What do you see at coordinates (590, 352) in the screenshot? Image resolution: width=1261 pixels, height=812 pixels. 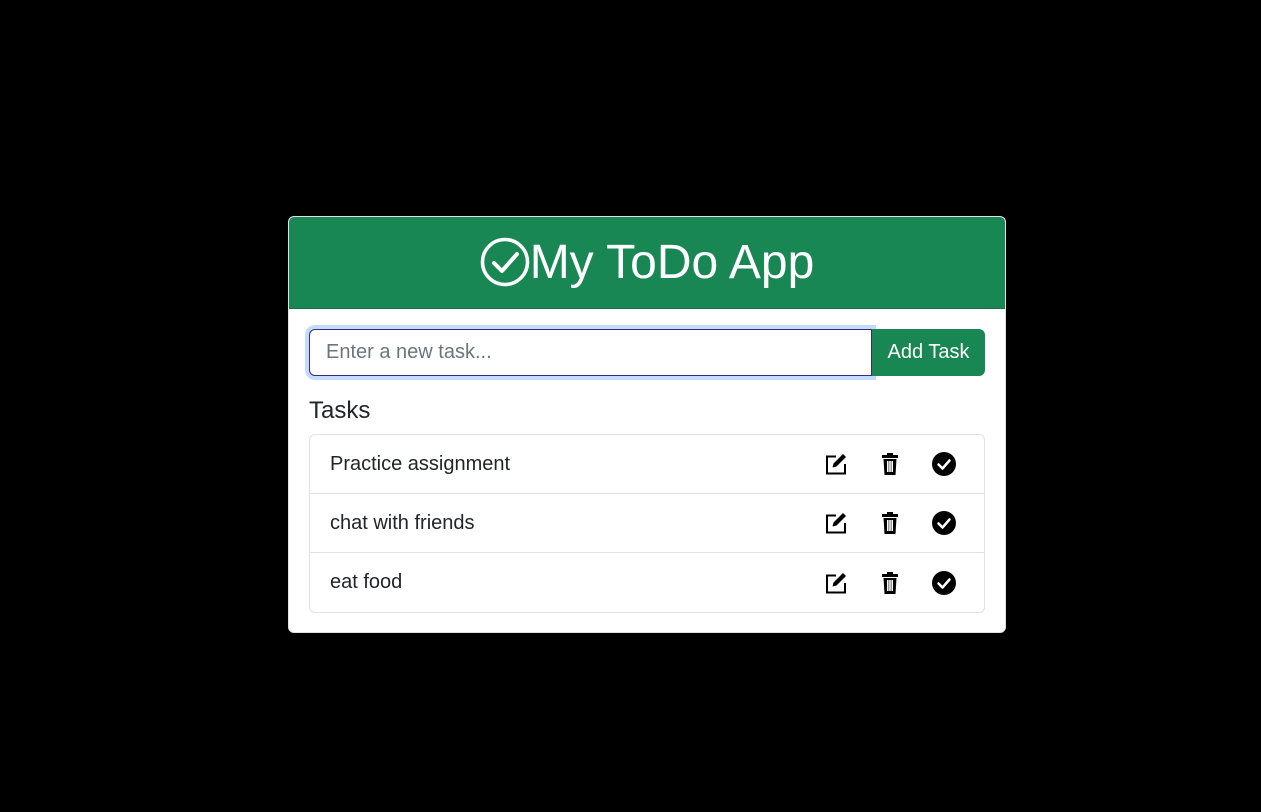 I see `new-task-input` at bounding box center [590, 352].